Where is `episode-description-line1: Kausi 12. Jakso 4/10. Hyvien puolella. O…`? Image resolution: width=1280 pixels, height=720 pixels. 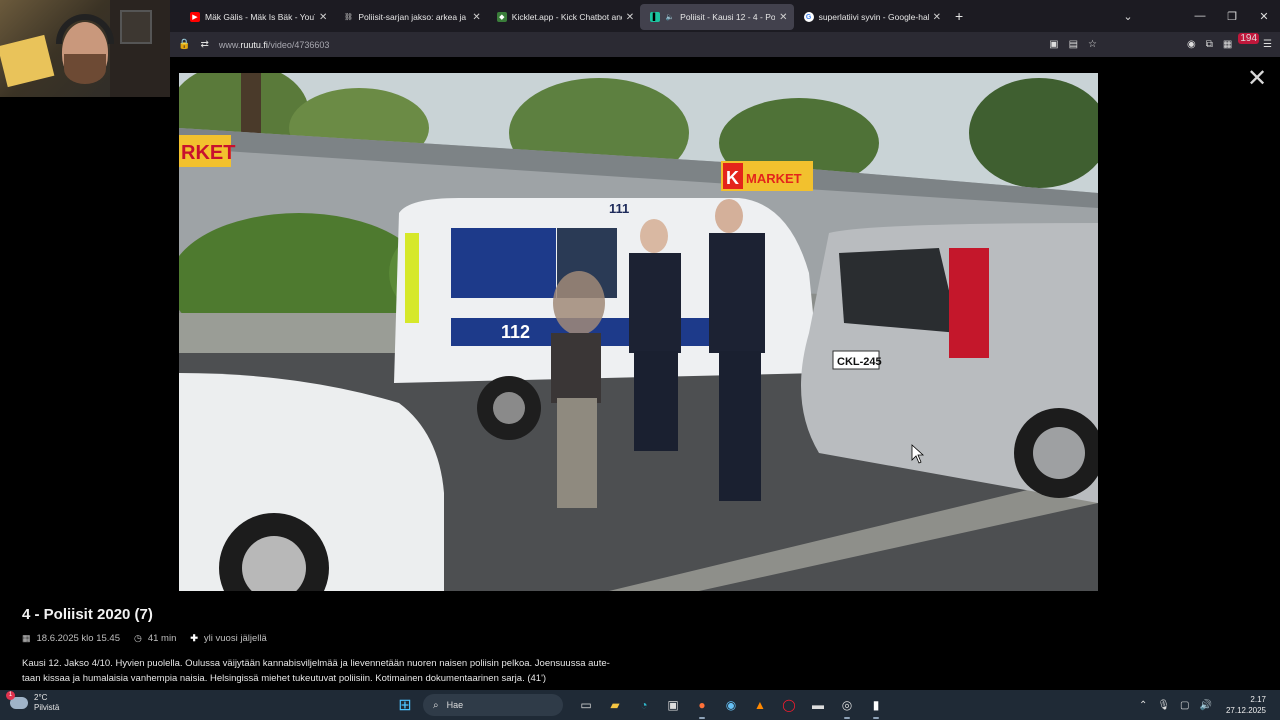 episode-description-line1: Kausi 12. Jakso 4/10. Hyvien puolella. O… is located at coordinates (316, 663).